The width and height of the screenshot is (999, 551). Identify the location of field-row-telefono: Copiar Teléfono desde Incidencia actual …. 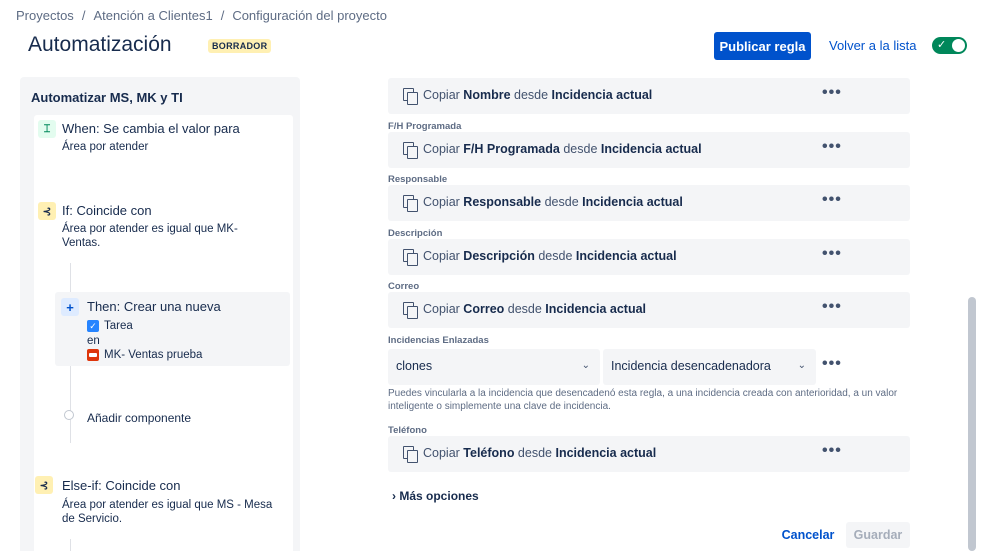
(649, 454).